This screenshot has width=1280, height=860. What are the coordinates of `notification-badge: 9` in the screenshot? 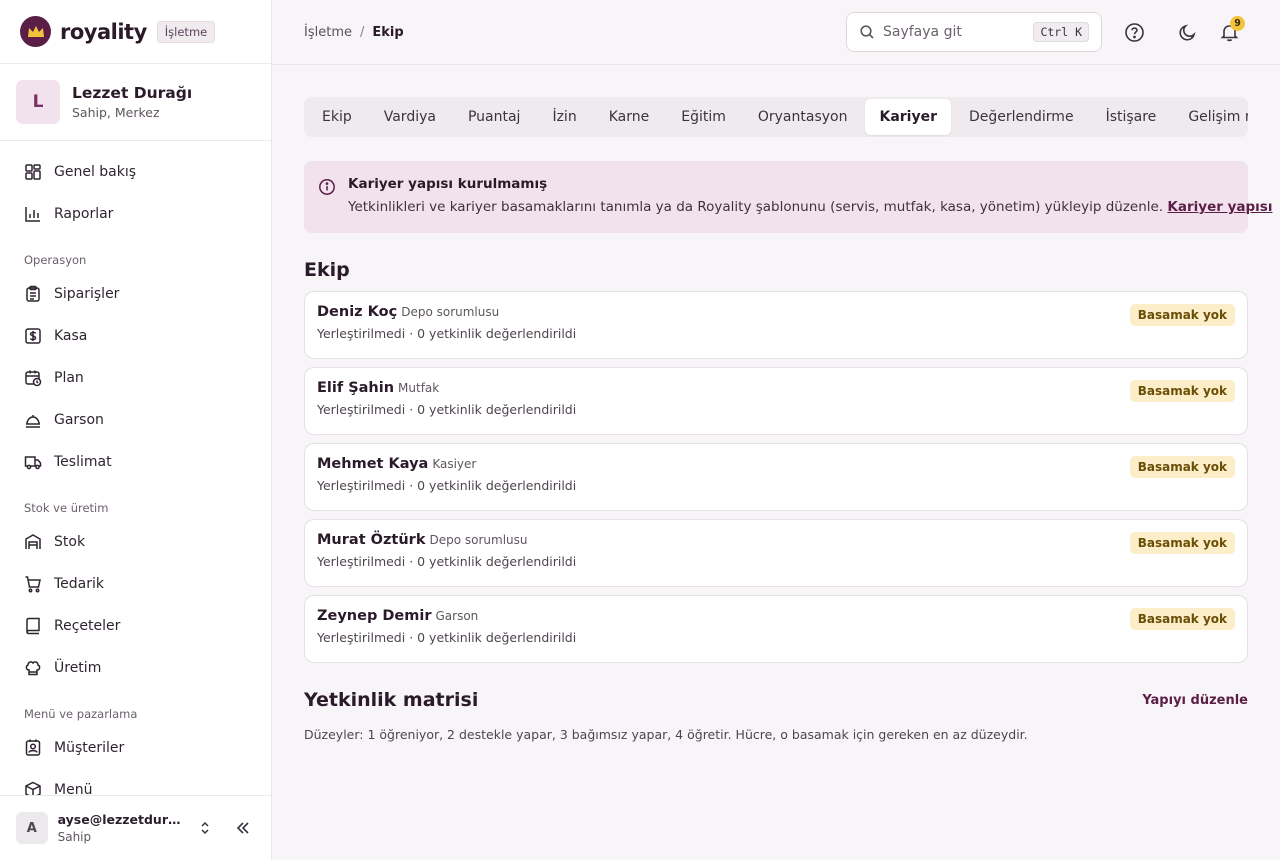 It's located at (1237, 23).